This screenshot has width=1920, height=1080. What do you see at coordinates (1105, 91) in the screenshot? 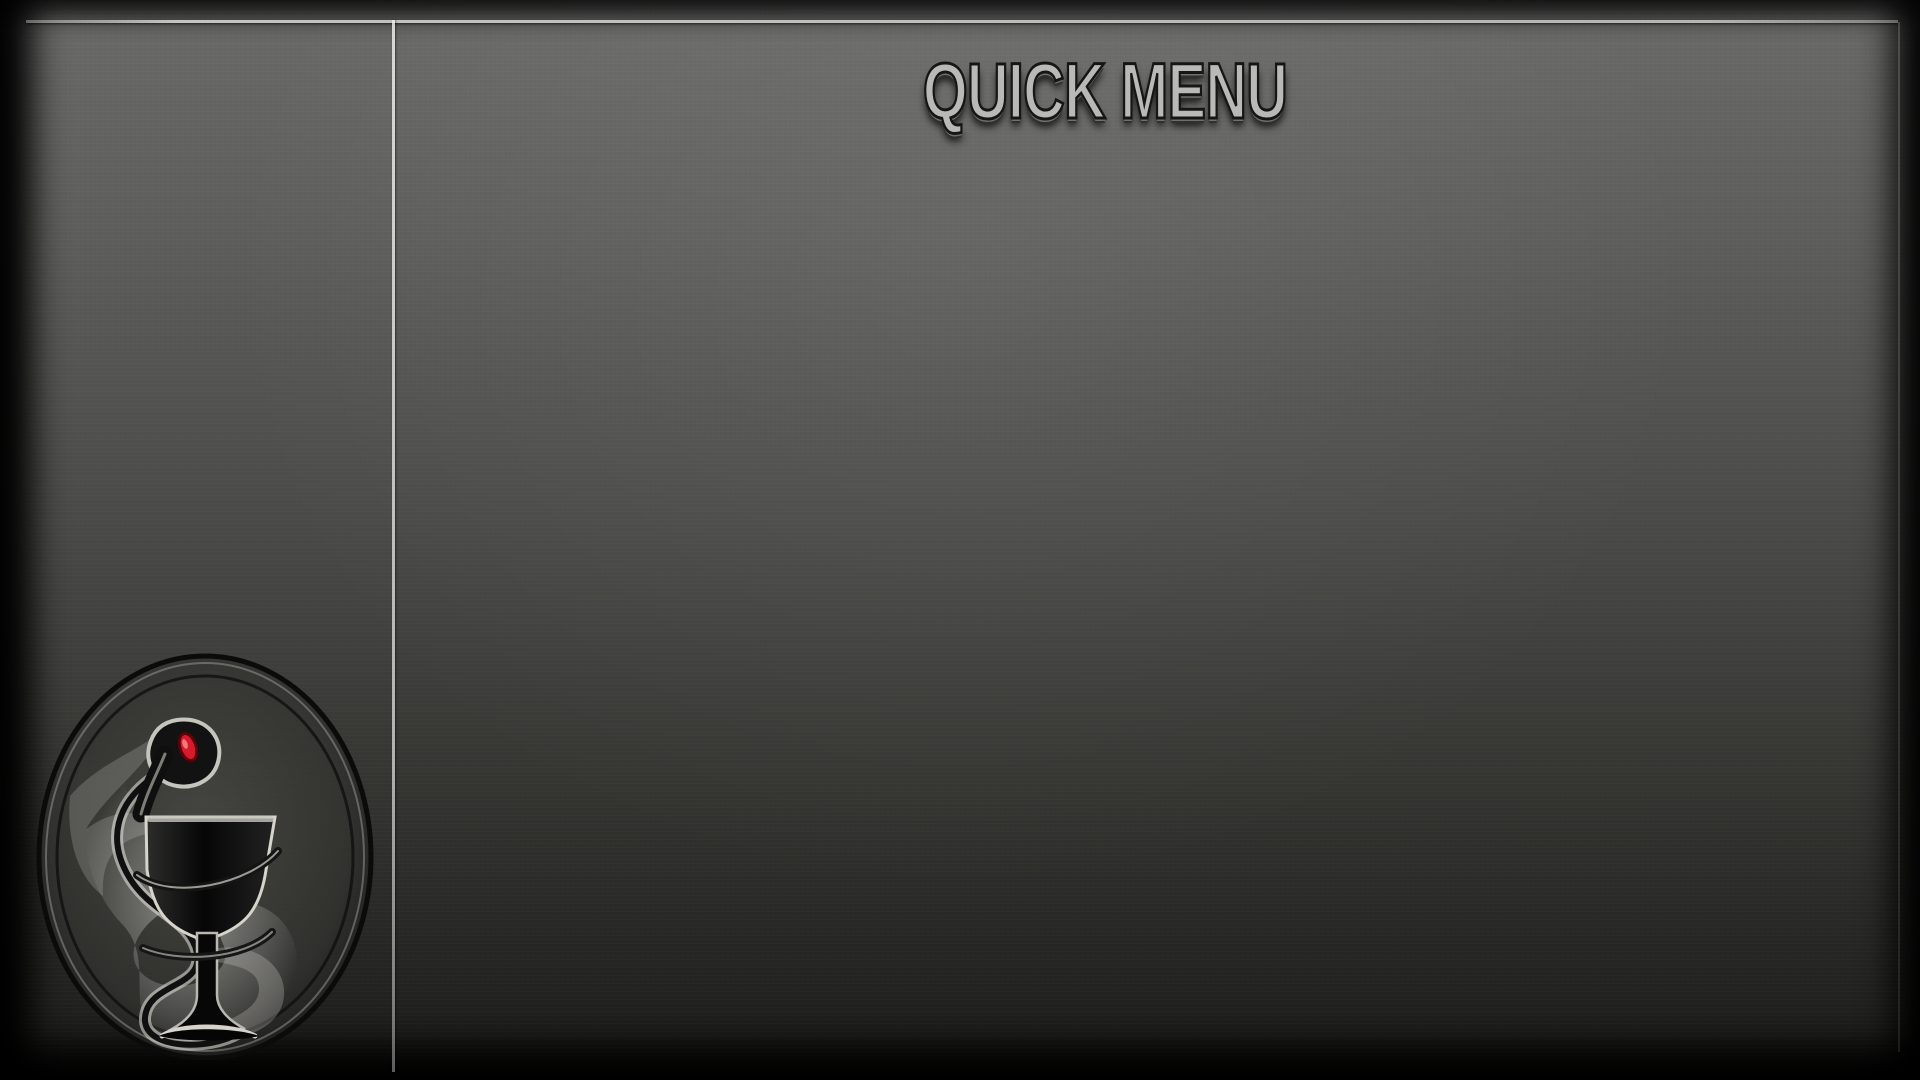
I see `page-title: QUICK MENU` at bounding box center [1105, 91].